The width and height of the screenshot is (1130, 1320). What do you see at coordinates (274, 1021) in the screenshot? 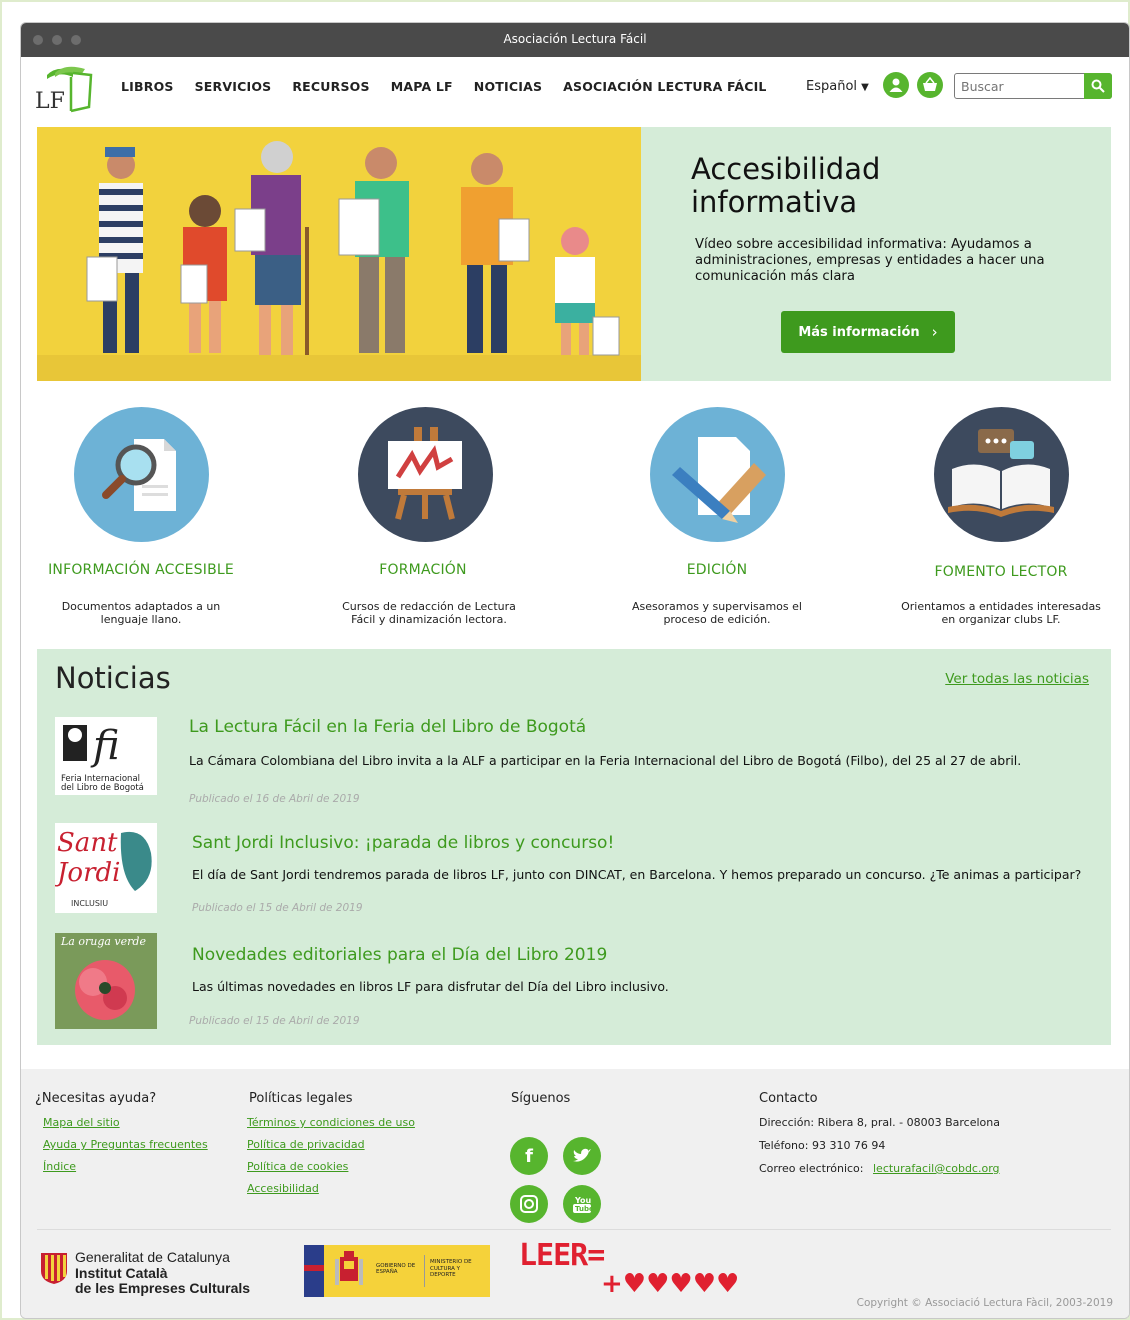
I see `news-date-3: Publicado el 15 de Abril de 2019` at bounding box center [274, 1021].